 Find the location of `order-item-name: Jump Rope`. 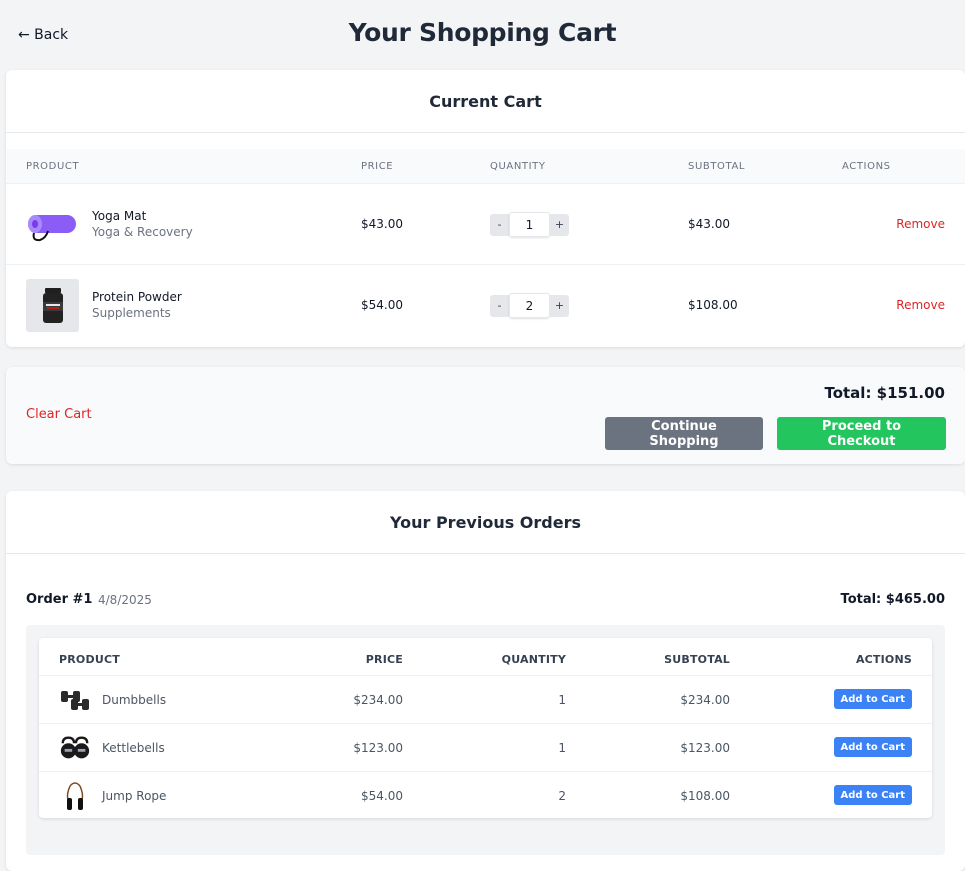

order-item-name: Jump Rope is located at coordinates (134, 796).